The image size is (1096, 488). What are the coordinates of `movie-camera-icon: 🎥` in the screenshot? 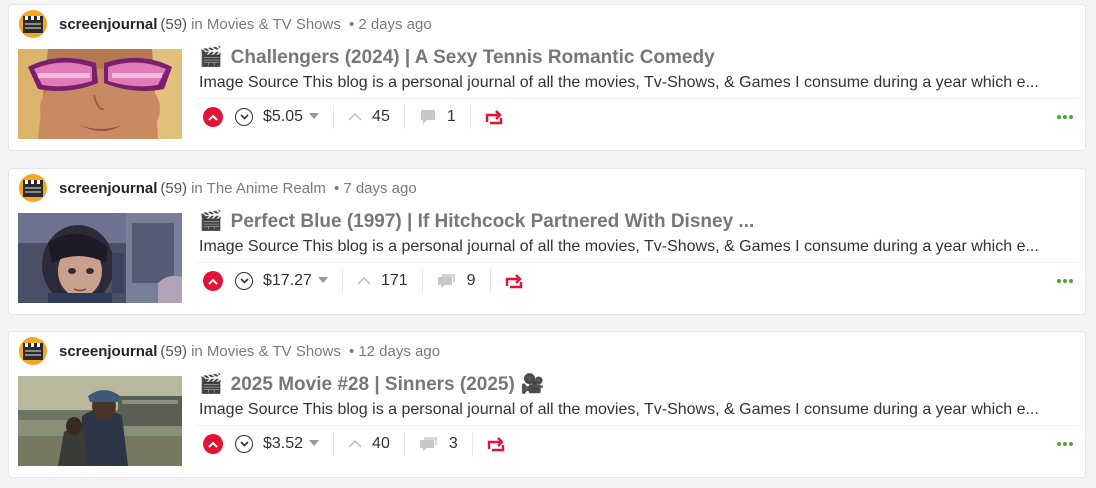 It's located at (532, 384).